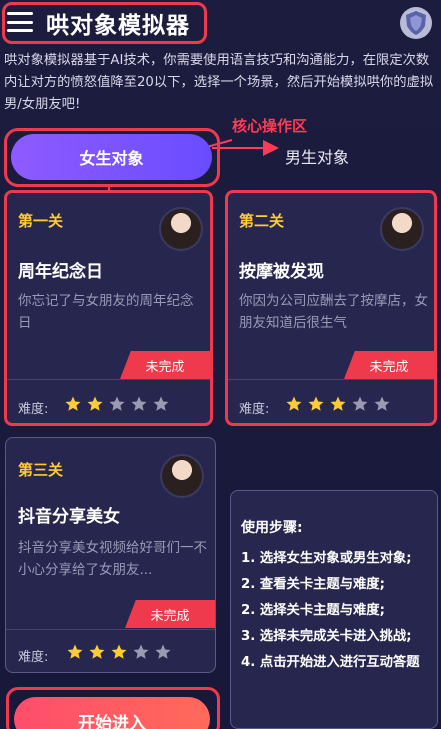 This screenshot has width=441, height=729. What do you see at coordinates (333, 312) in the screenshot?
I see `level-desc: 你因为公司应酬去了按摩店，女朋友知道后很生气` at bounding box center [333, 312].